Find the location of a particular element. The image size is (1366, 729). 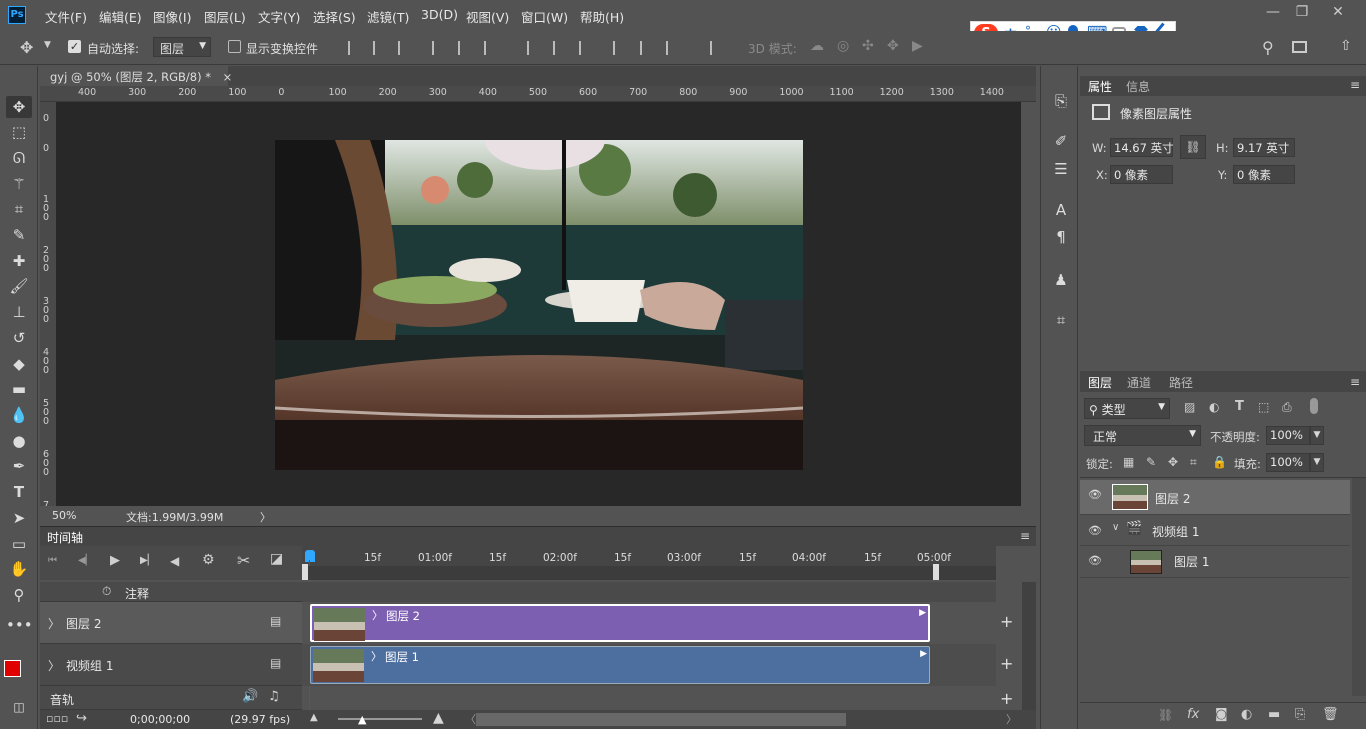

eyedropper-icon: ✎ is located at coordinates (19, 235).